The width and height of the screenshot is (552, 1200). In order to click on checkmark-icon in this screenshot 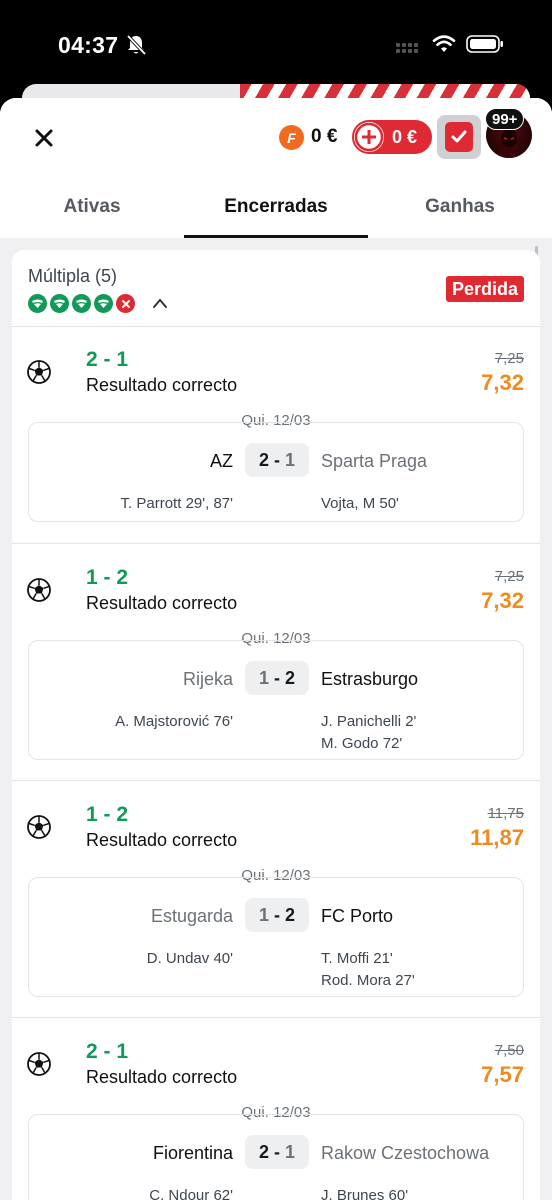, I will do `click(459, 137)`.